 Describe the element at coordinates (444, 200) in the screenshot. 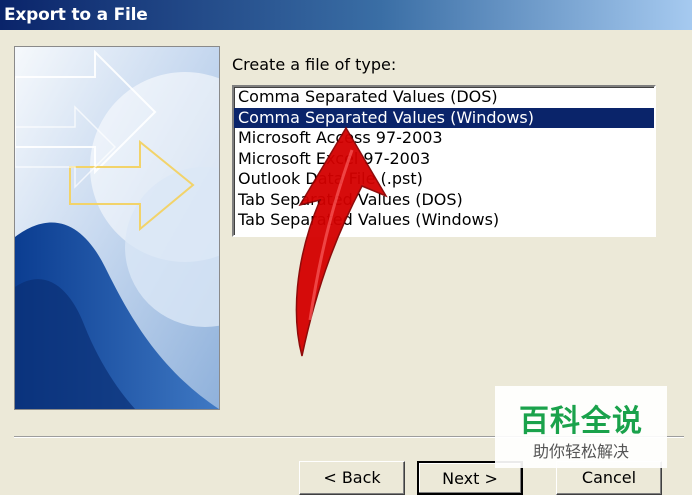

I see `list-item-tsv-dos: Tab Separated Values (DOS)` at that location.